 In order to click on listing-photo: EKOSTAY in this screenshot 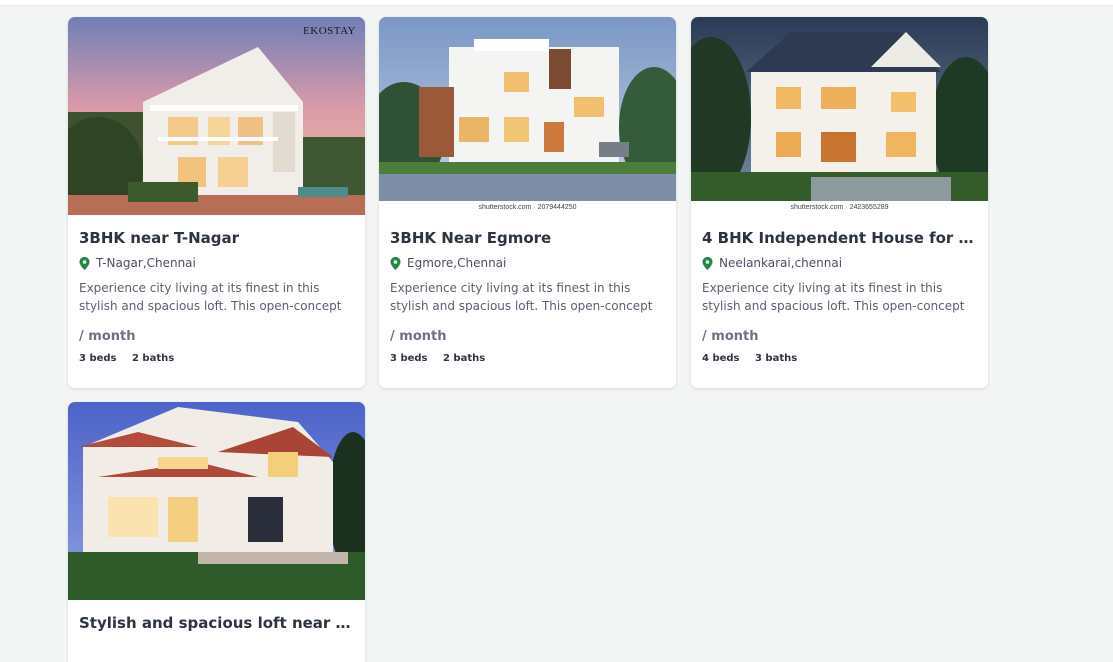, I will do `click(216, 116)`.